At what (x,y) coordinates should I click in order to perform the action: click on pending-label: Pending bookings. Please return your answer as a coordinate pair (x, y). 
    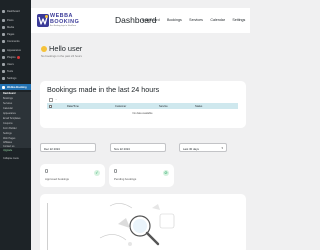
    Looking at the image, I should click on (125, 179).